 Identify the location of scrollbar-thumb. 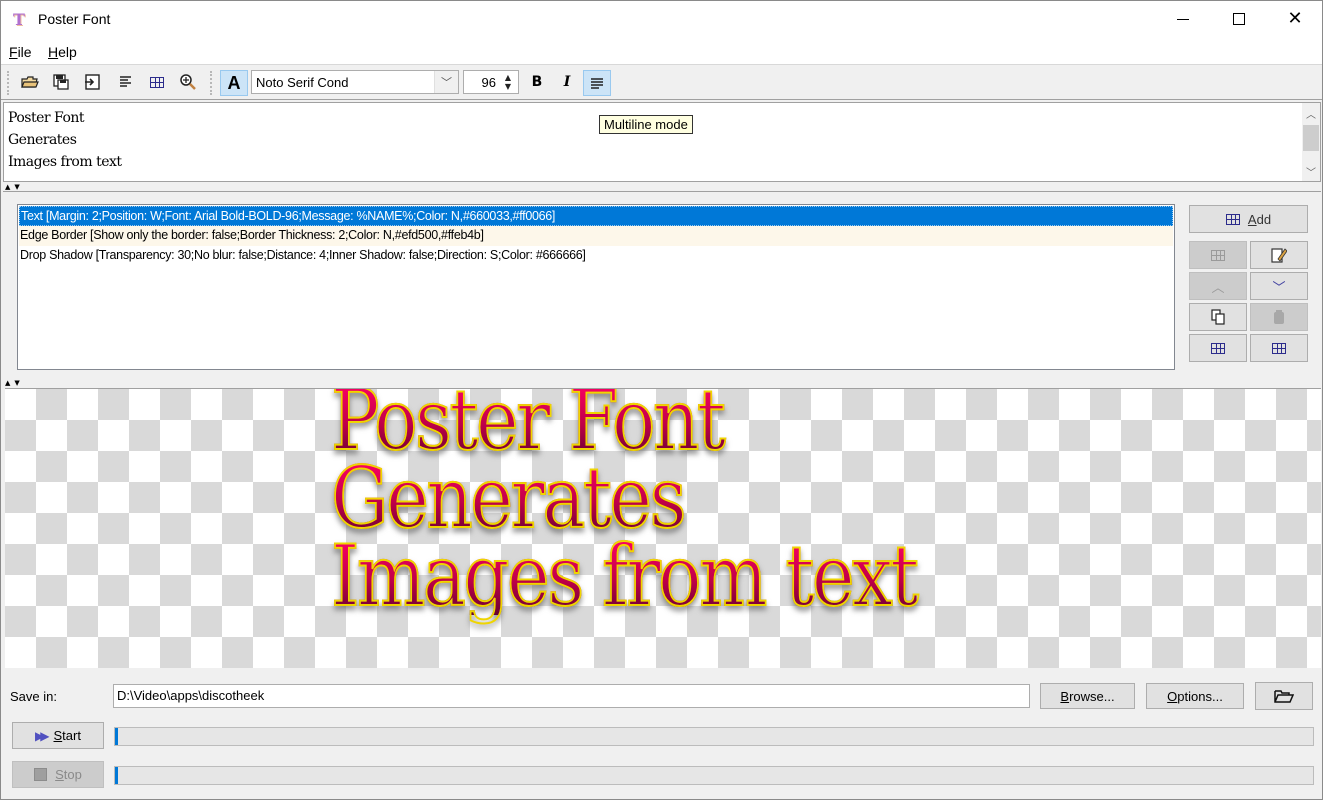
(1311, 138).